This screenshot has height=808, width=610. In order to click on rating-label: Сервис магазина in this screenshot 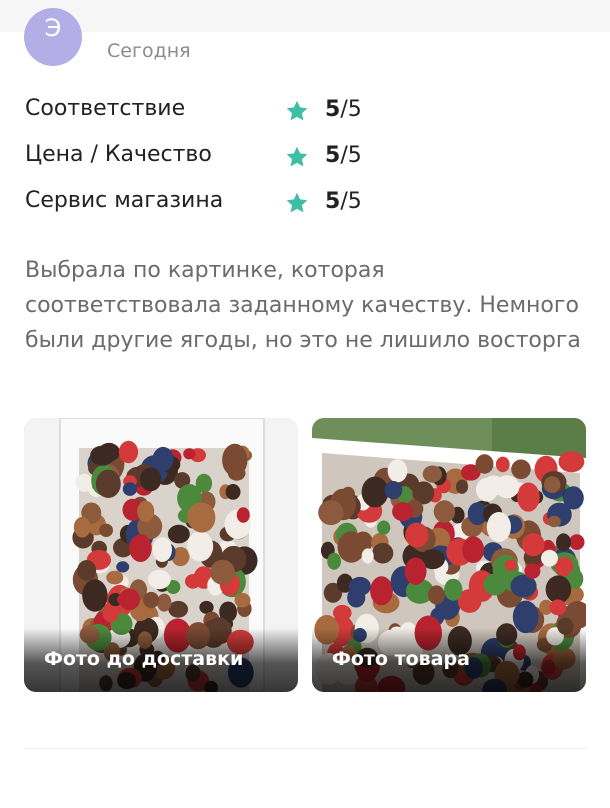, I will do `click(124, 200)`.